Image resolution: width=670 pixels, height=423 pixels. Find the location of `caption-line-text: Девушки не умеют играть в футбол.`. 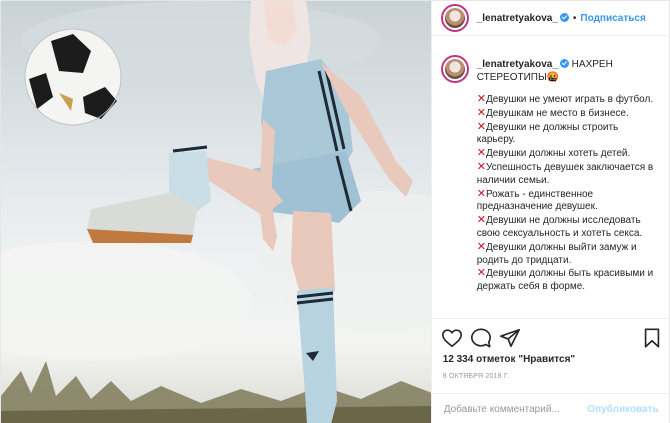

caption-line-text: Девушки не умеют играть в футбол. is located at coordinates (569, 99).